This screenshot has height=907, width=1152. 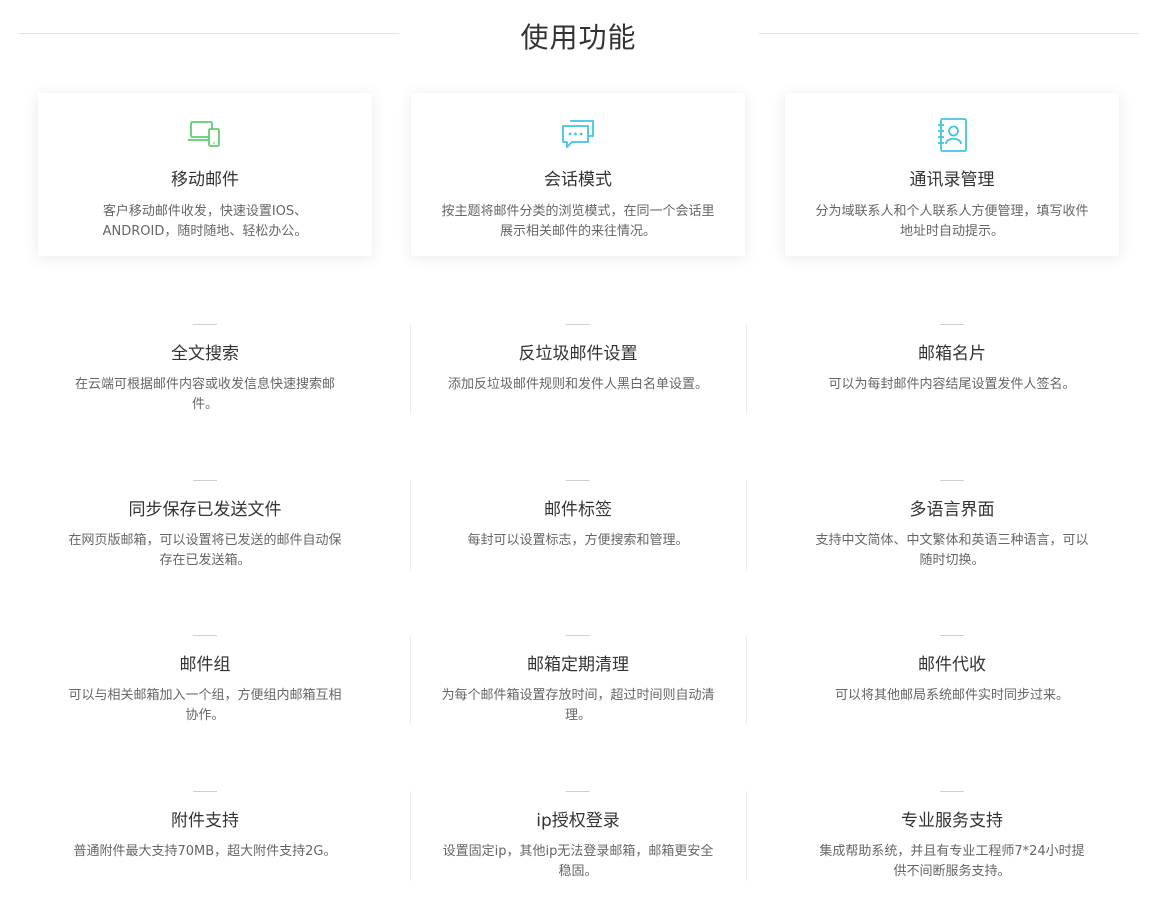 What do you see at coordinates (952, 510) in the screenshot?
I see `feature-title: 多语言界面` at bounding box center [952, 510].